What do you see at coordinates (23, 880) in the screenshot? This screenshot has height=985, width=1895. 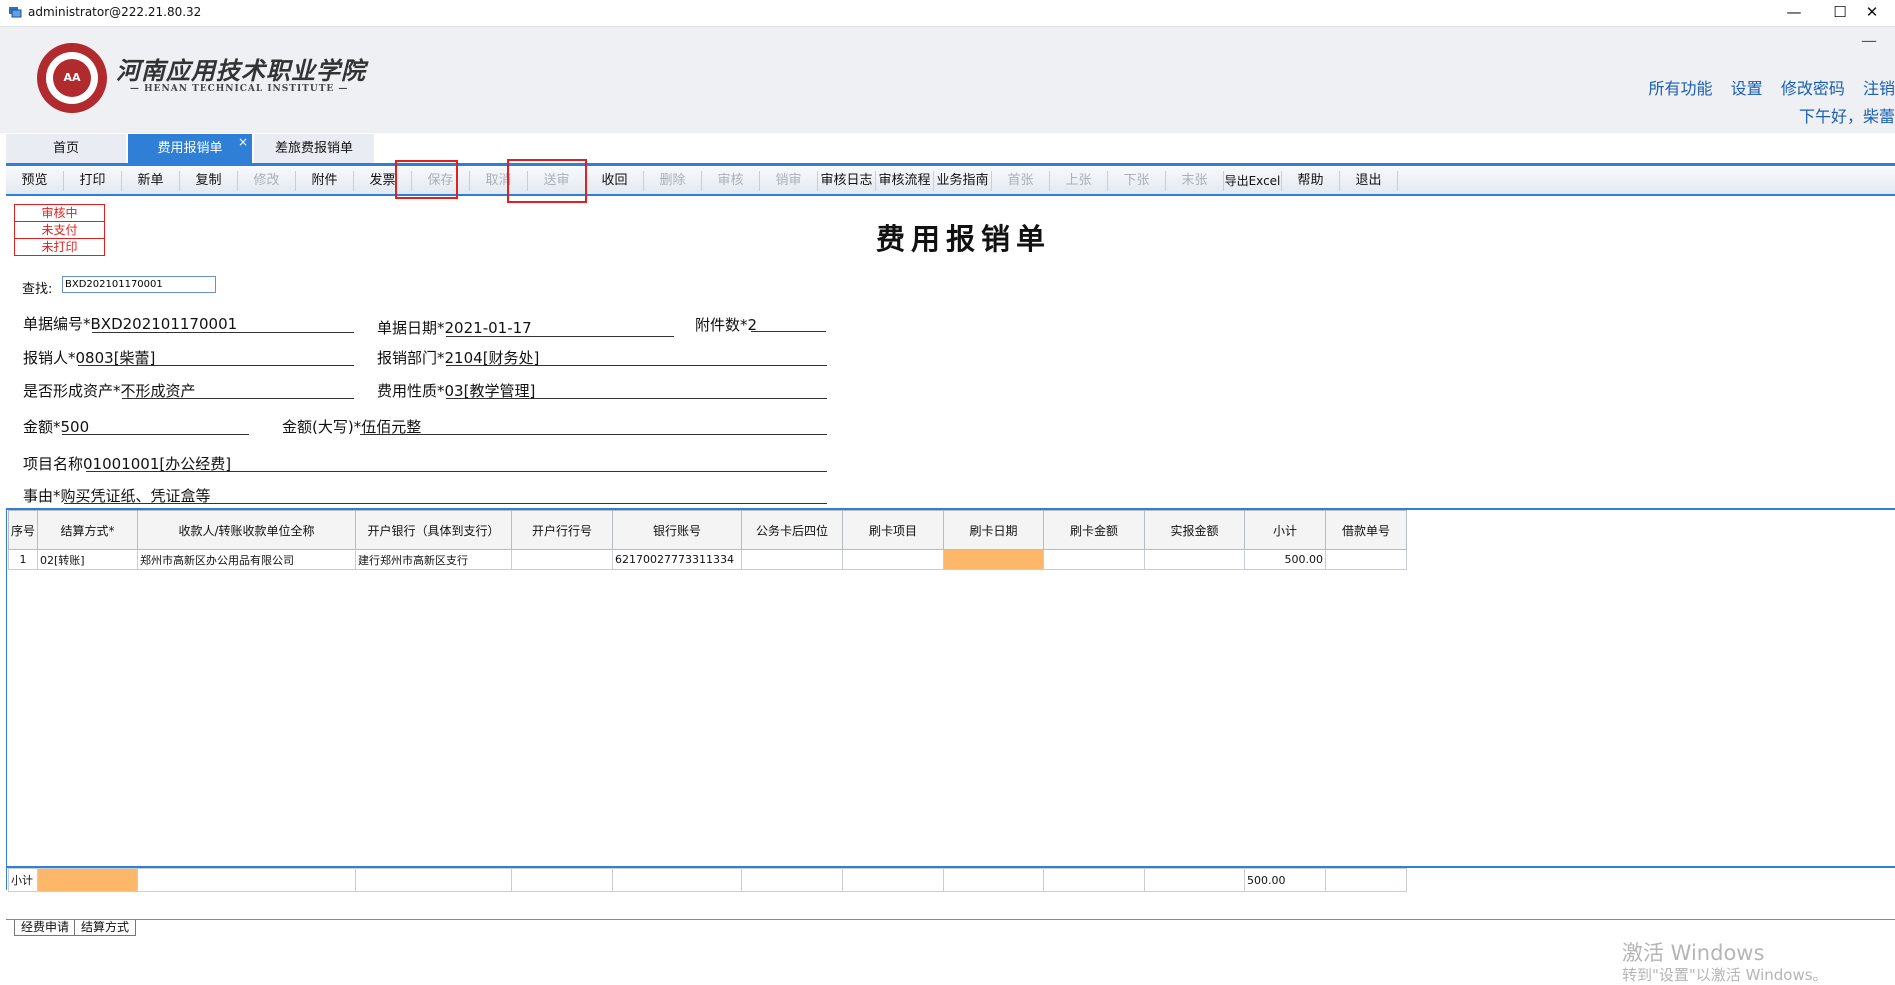 I see `subtotal-label: 小计` at bounding box center [23, 880].